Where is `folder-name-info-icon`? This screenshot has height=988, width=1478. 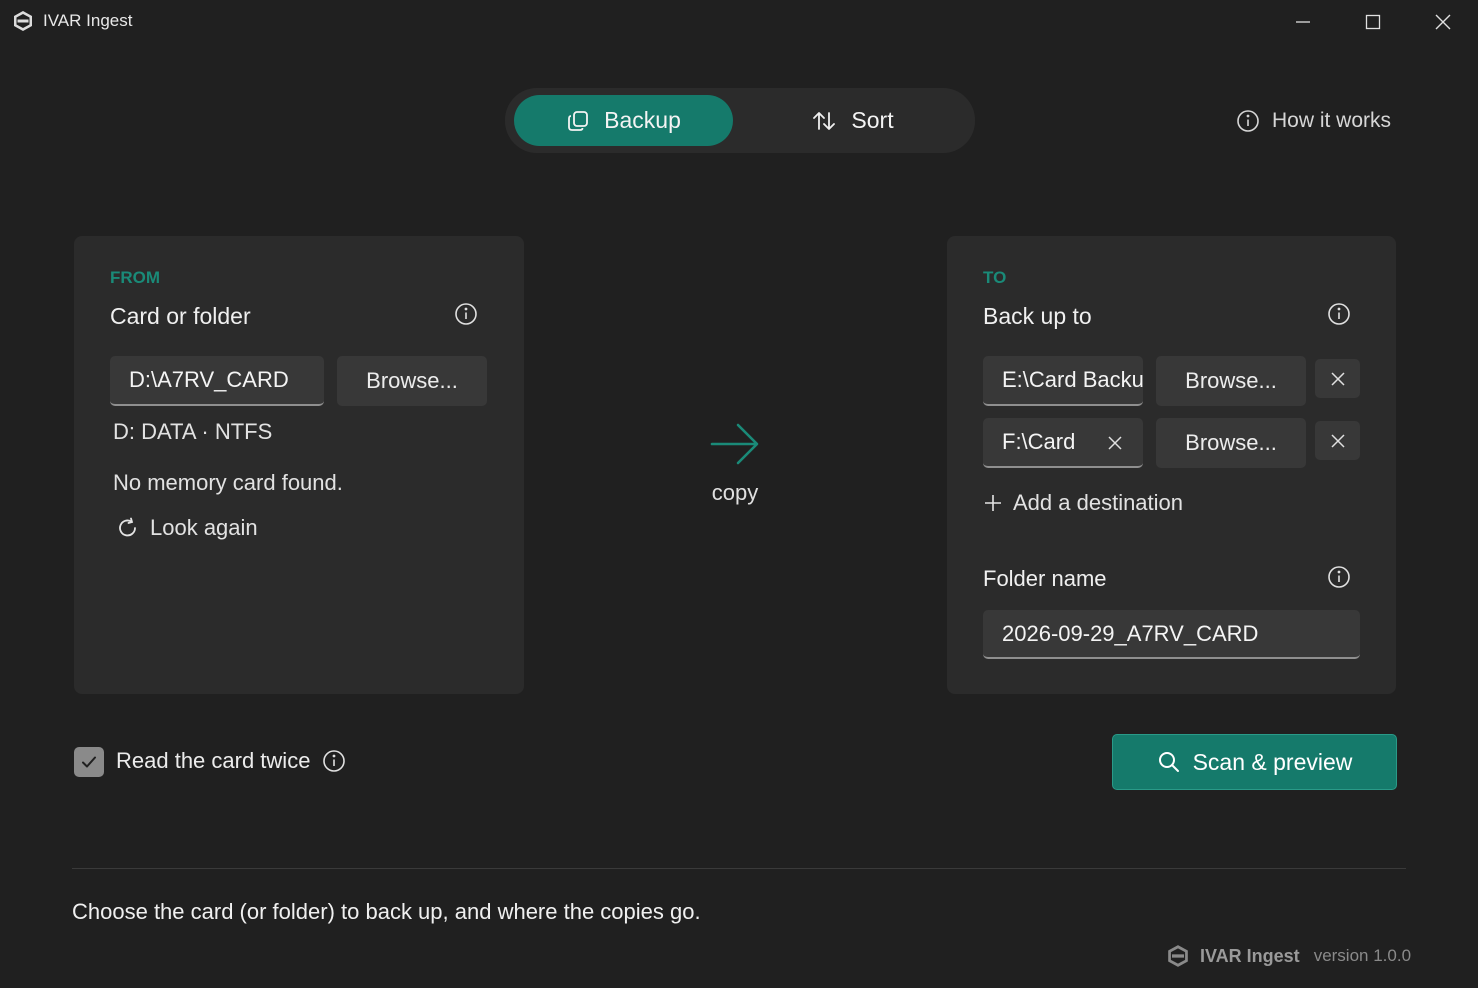 folder-name-info-icon is located at coordinates (1339, 577).